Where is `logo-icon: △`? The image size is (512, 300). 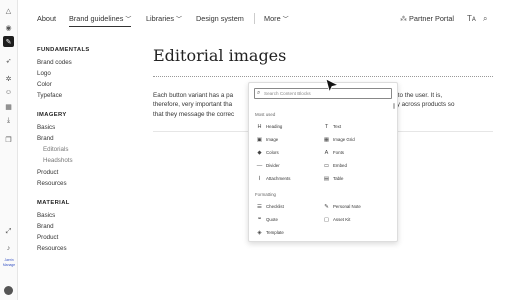
logo-icon: △ is located at coordinates (8, 10).